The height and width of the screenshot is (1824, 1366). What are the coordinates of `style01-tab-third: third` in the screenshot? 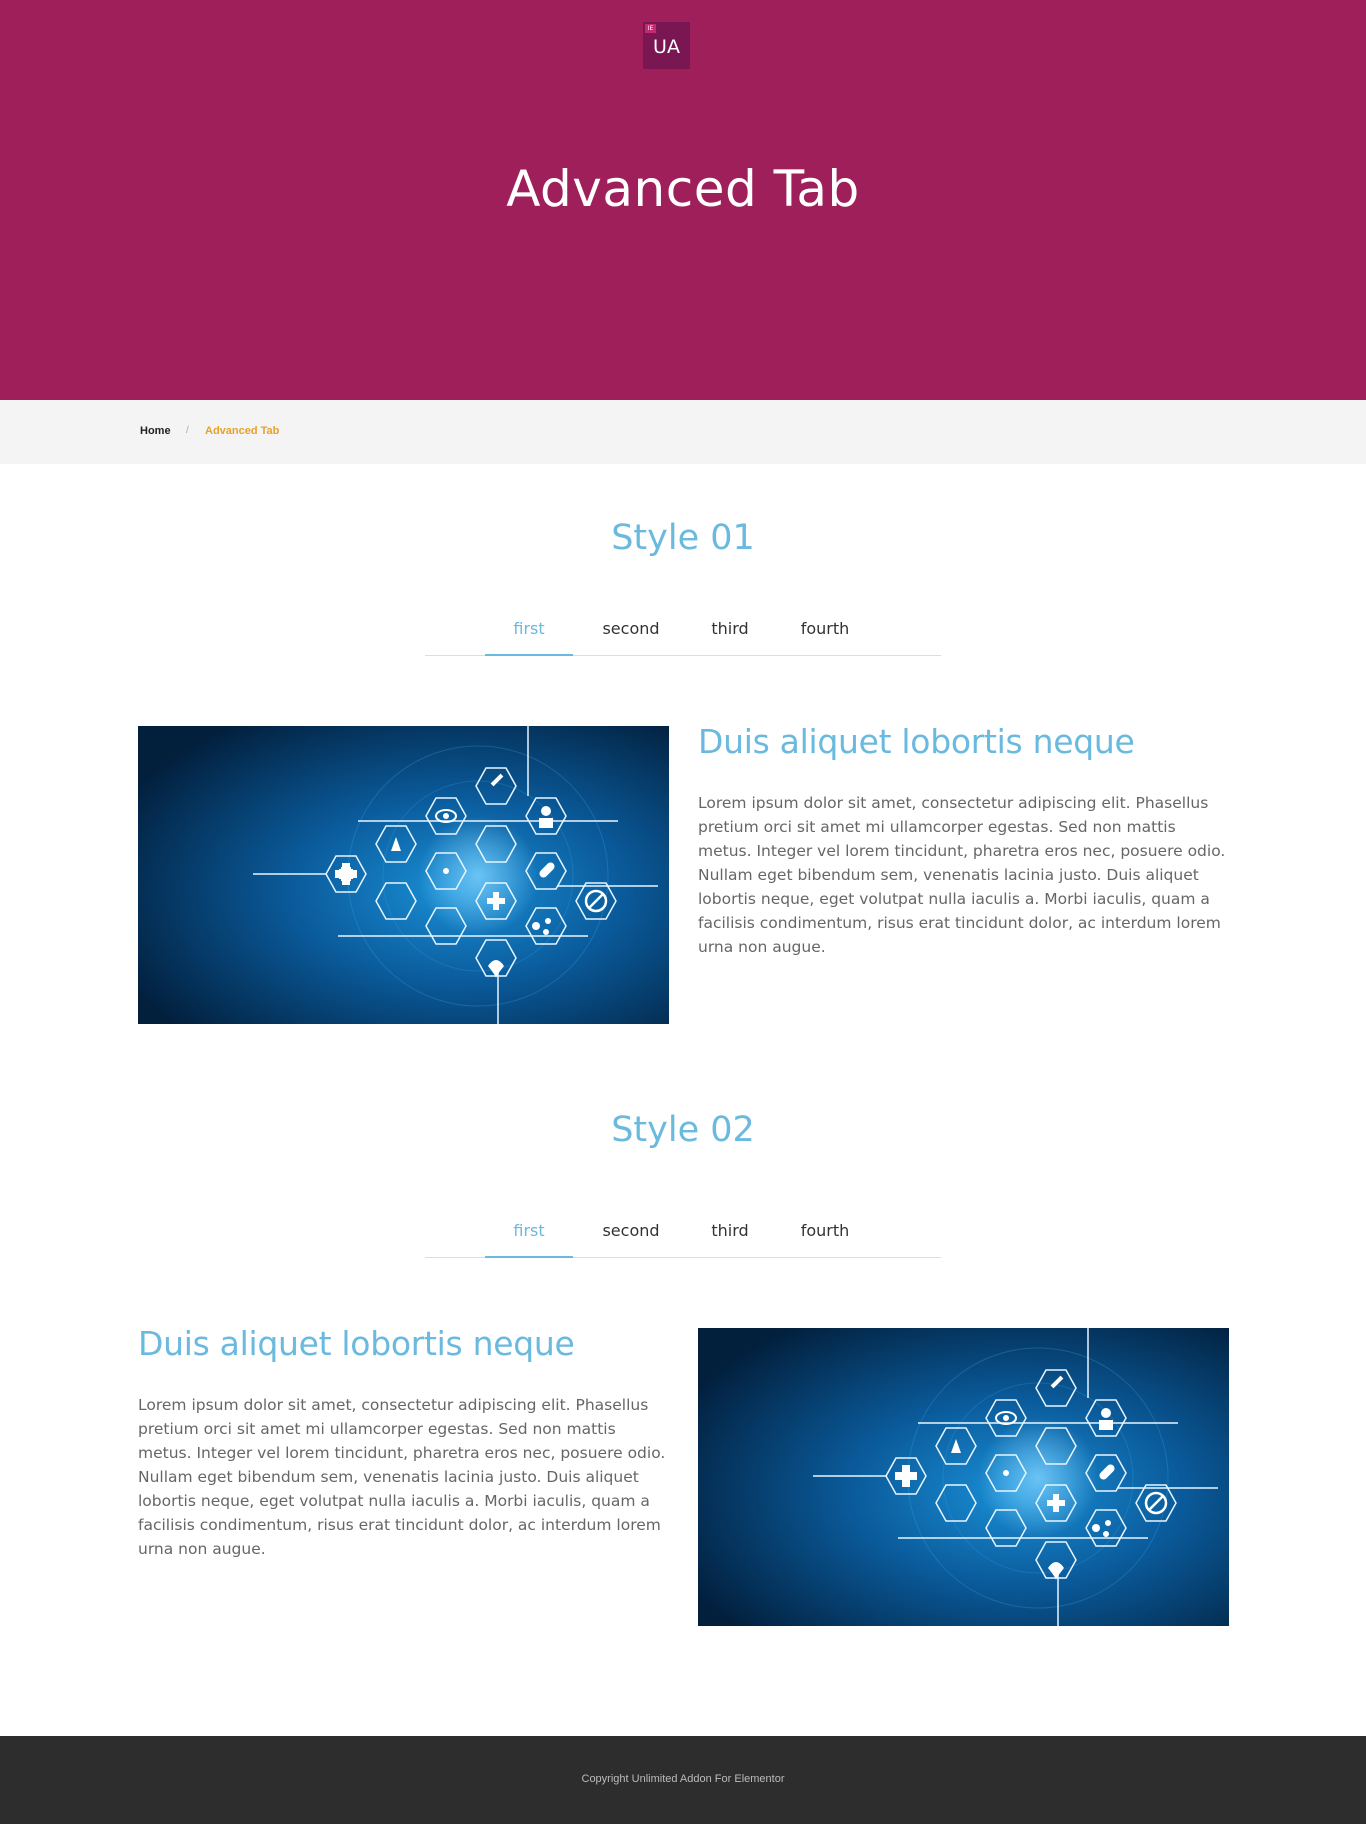 It's located at (730, 635).